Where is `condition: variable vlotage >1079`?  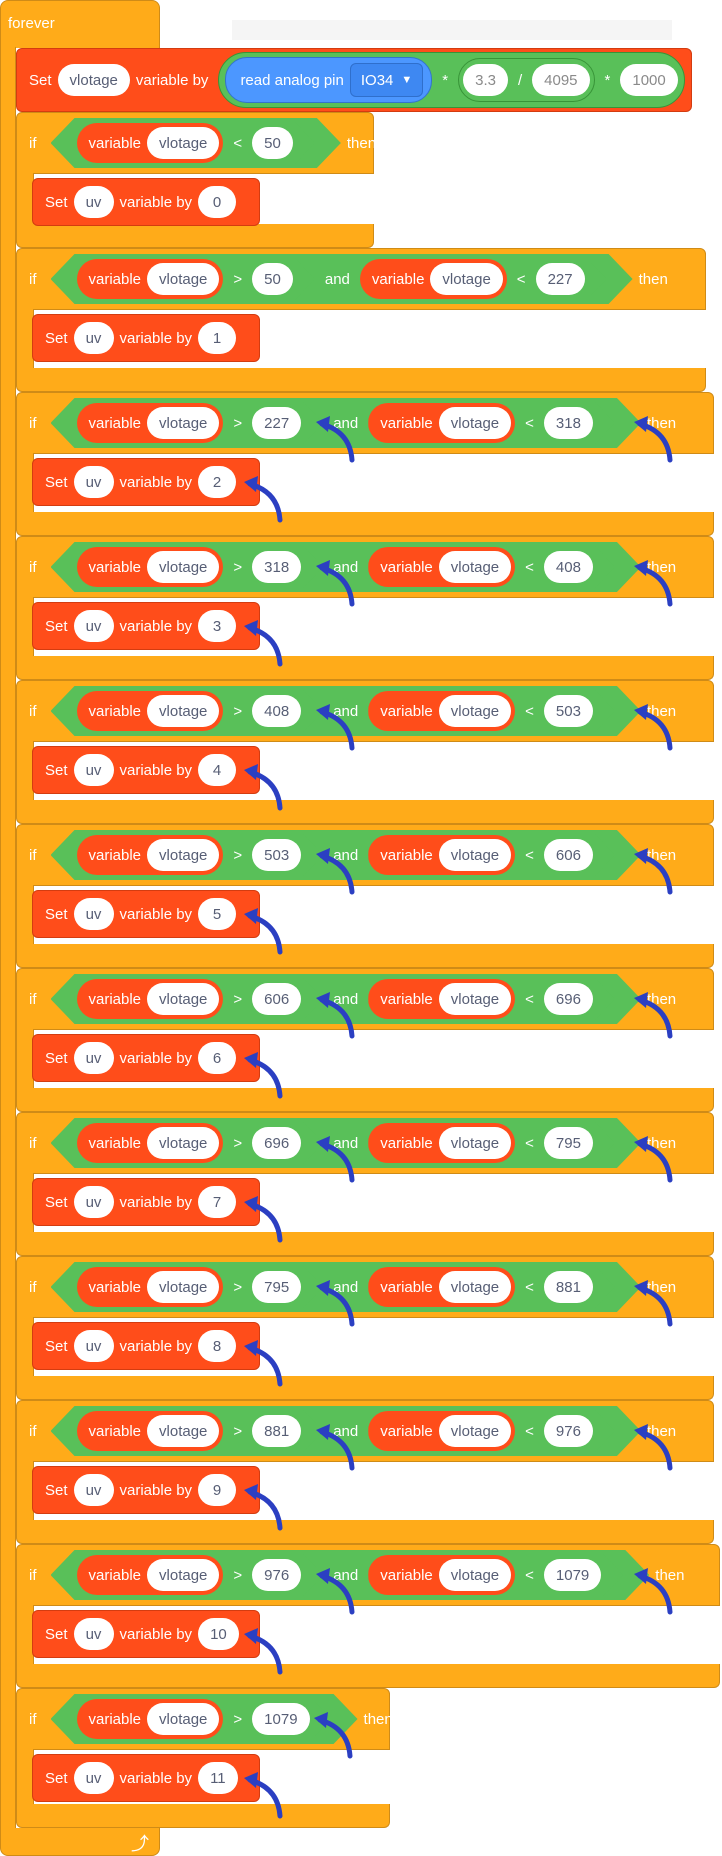 condition: variable vlotage >1079 is located at coordinates (204, 1719).